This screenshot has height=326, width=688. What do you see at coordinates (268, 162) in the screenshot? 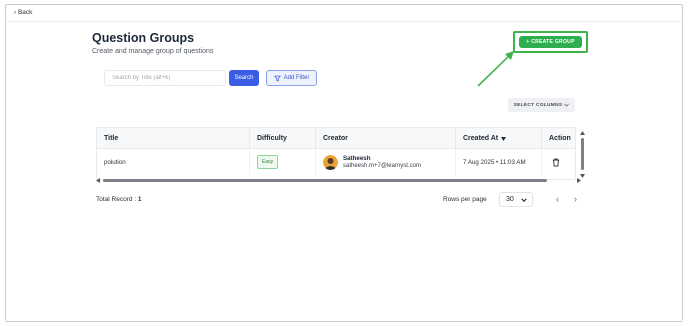
I see `difficulty-badge: Easy` at bounding box center [268, 162].